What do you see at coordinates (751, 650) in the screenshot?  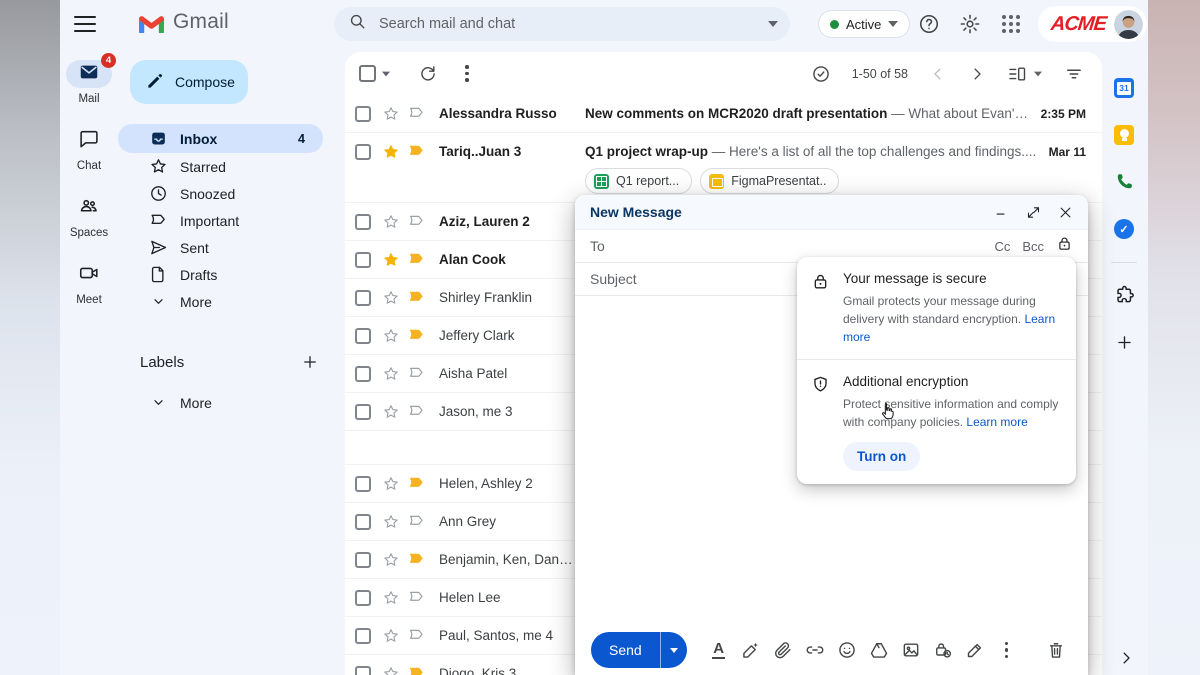 I see `pen-spark-icon` at bounding box center [751, 650].